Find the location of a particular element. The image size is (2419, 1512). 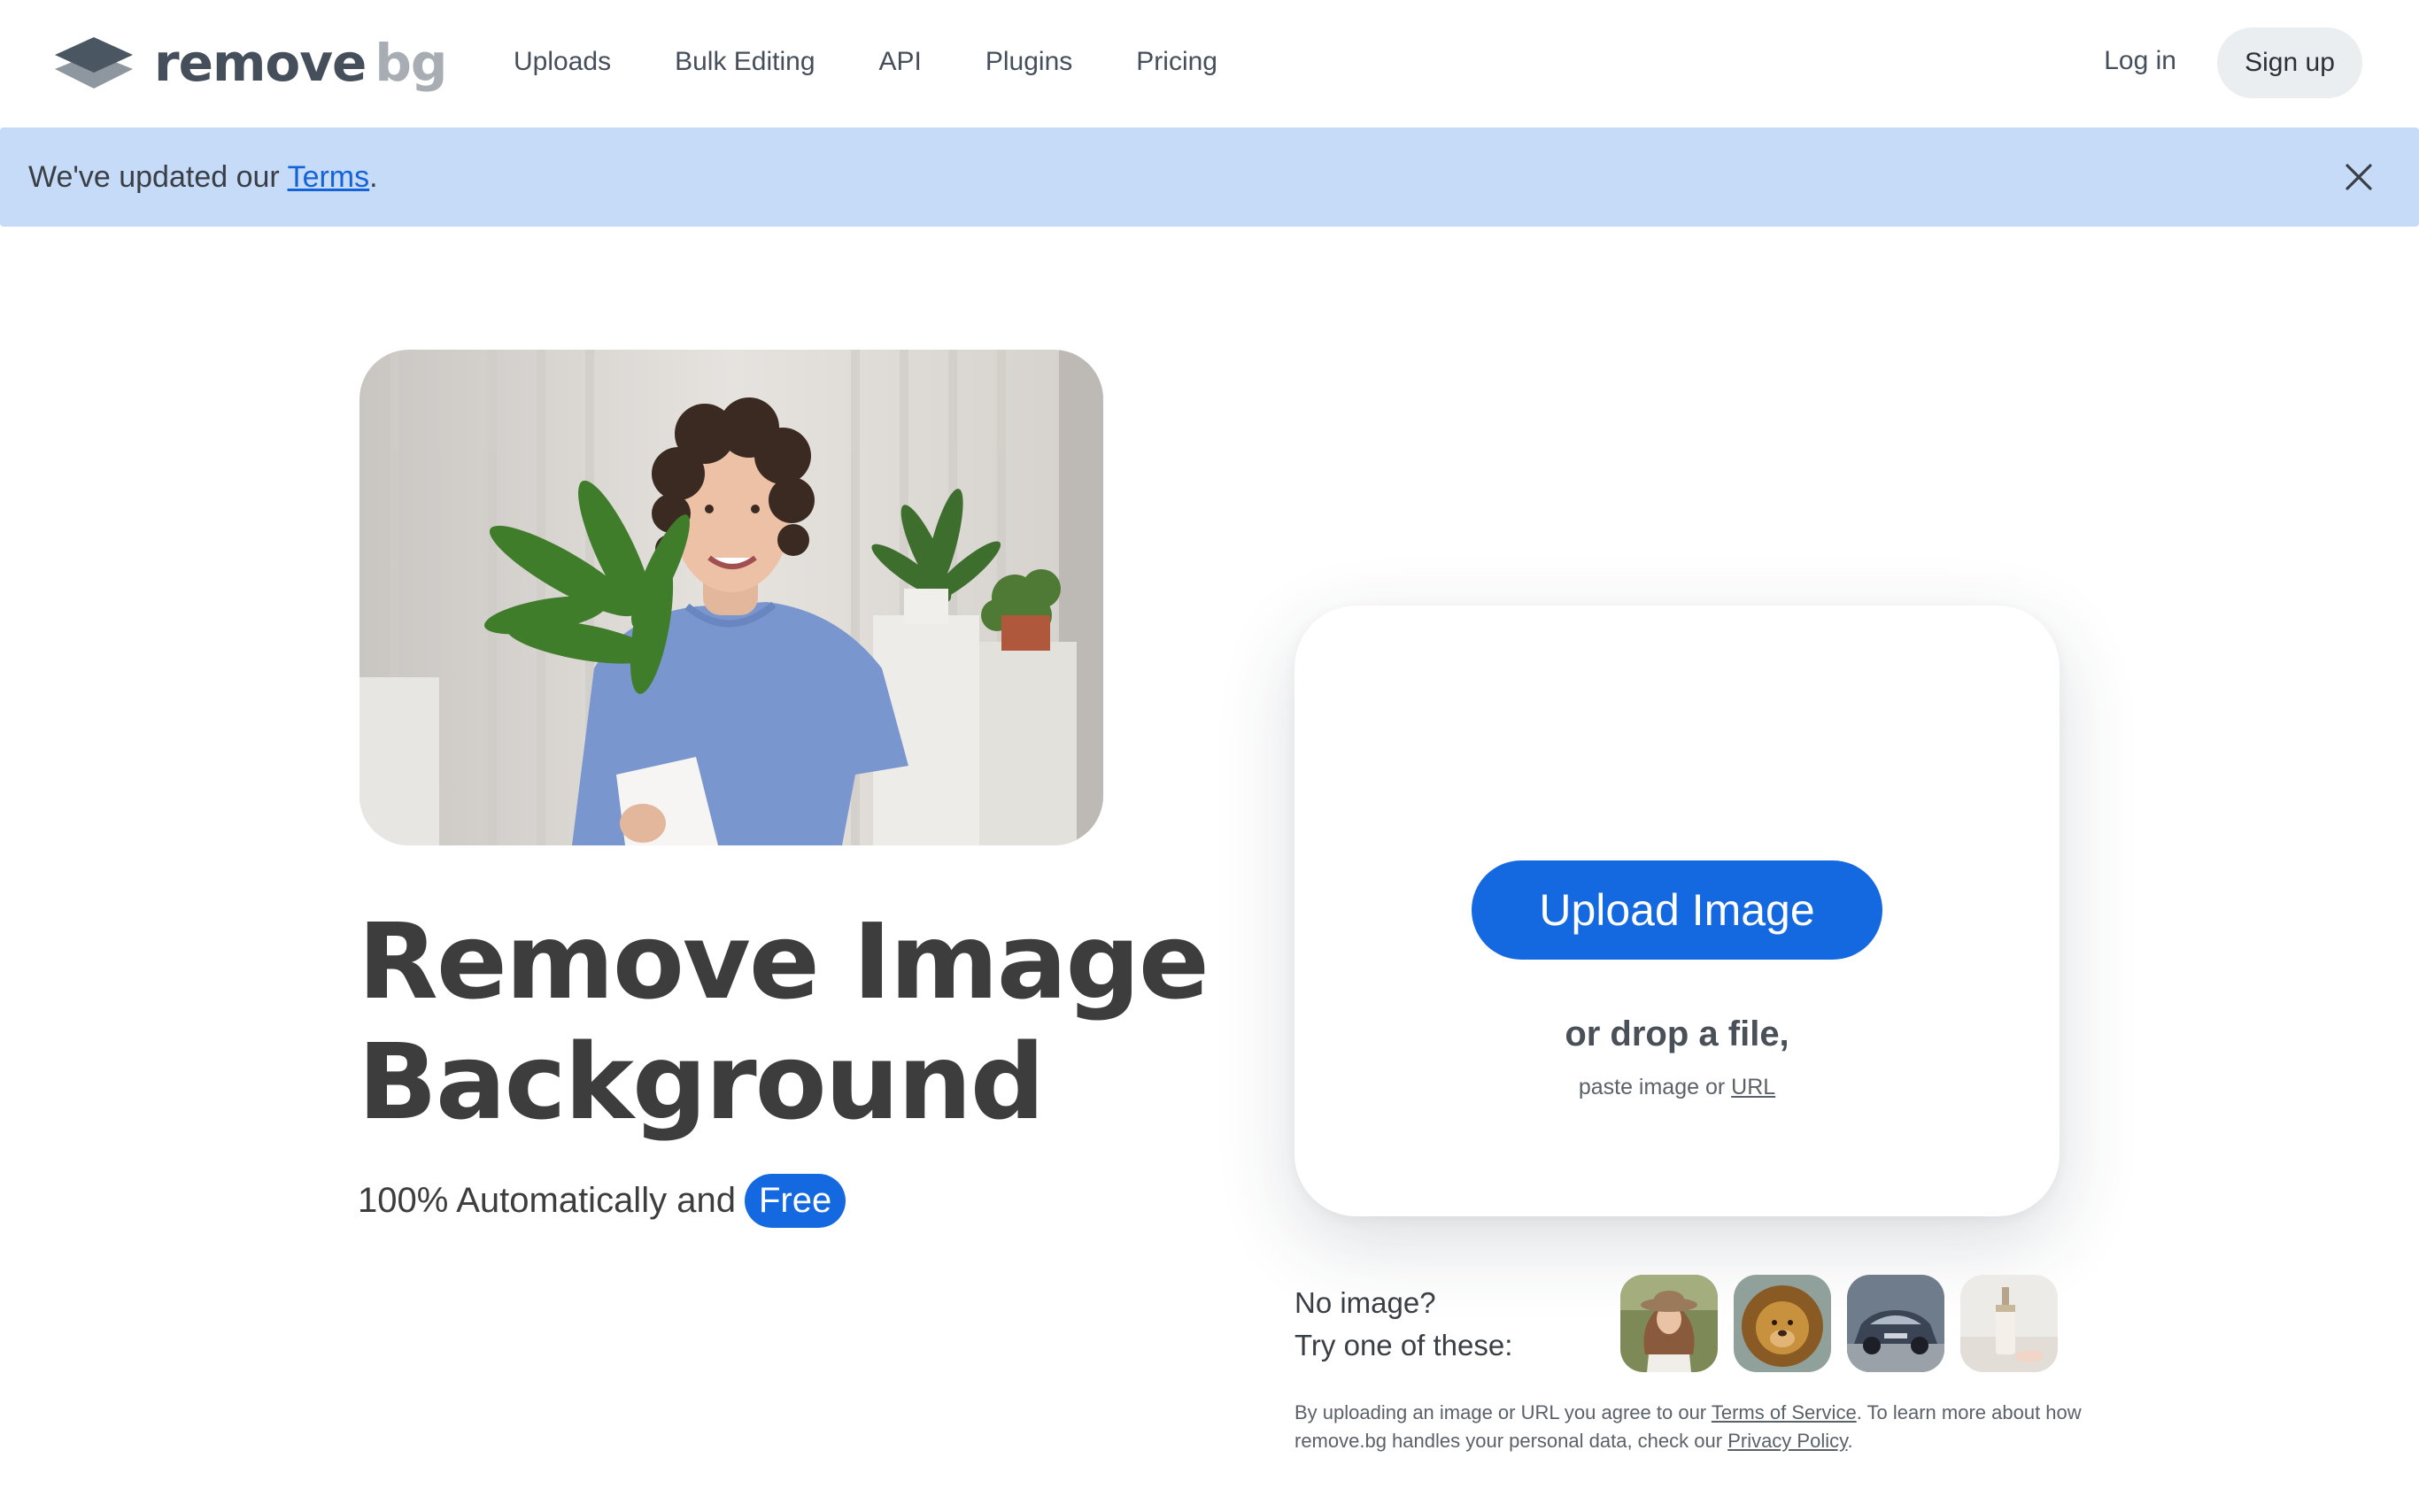

banner-message: We've updated our Terms. is located at coordinates (203, 177).